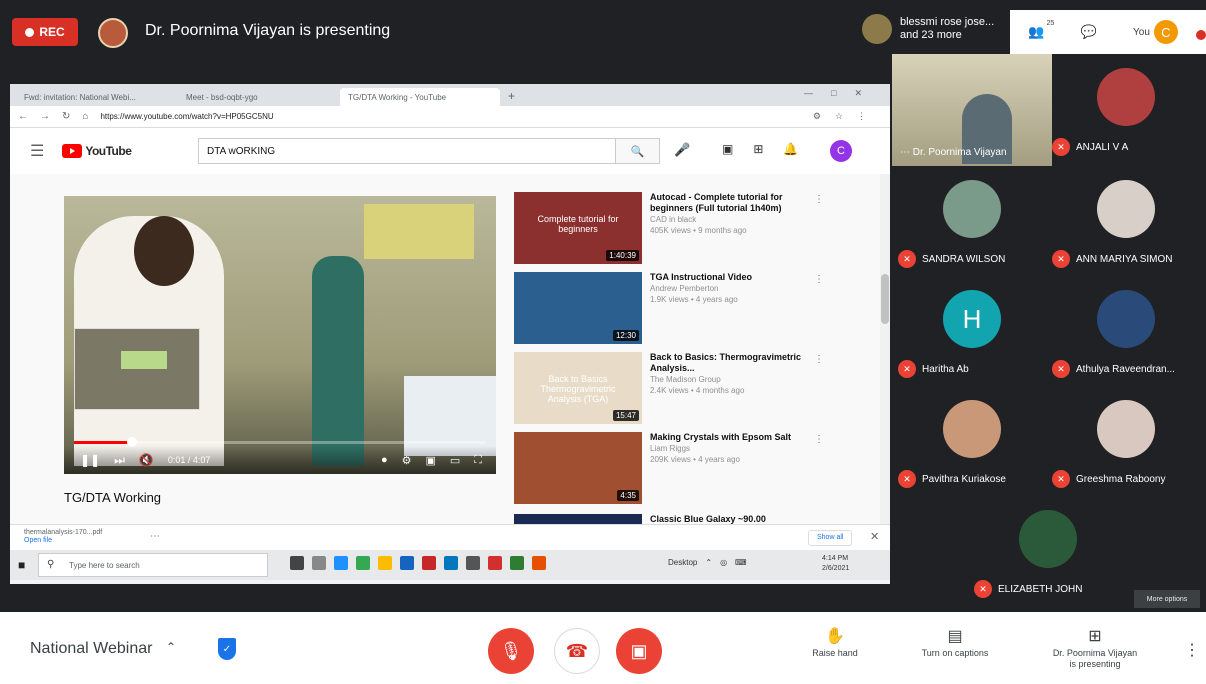  Describe the element at coordinates (730, 288) in the screenshot. I see `recommendation-channel: Andrew Pemberton` at that location.